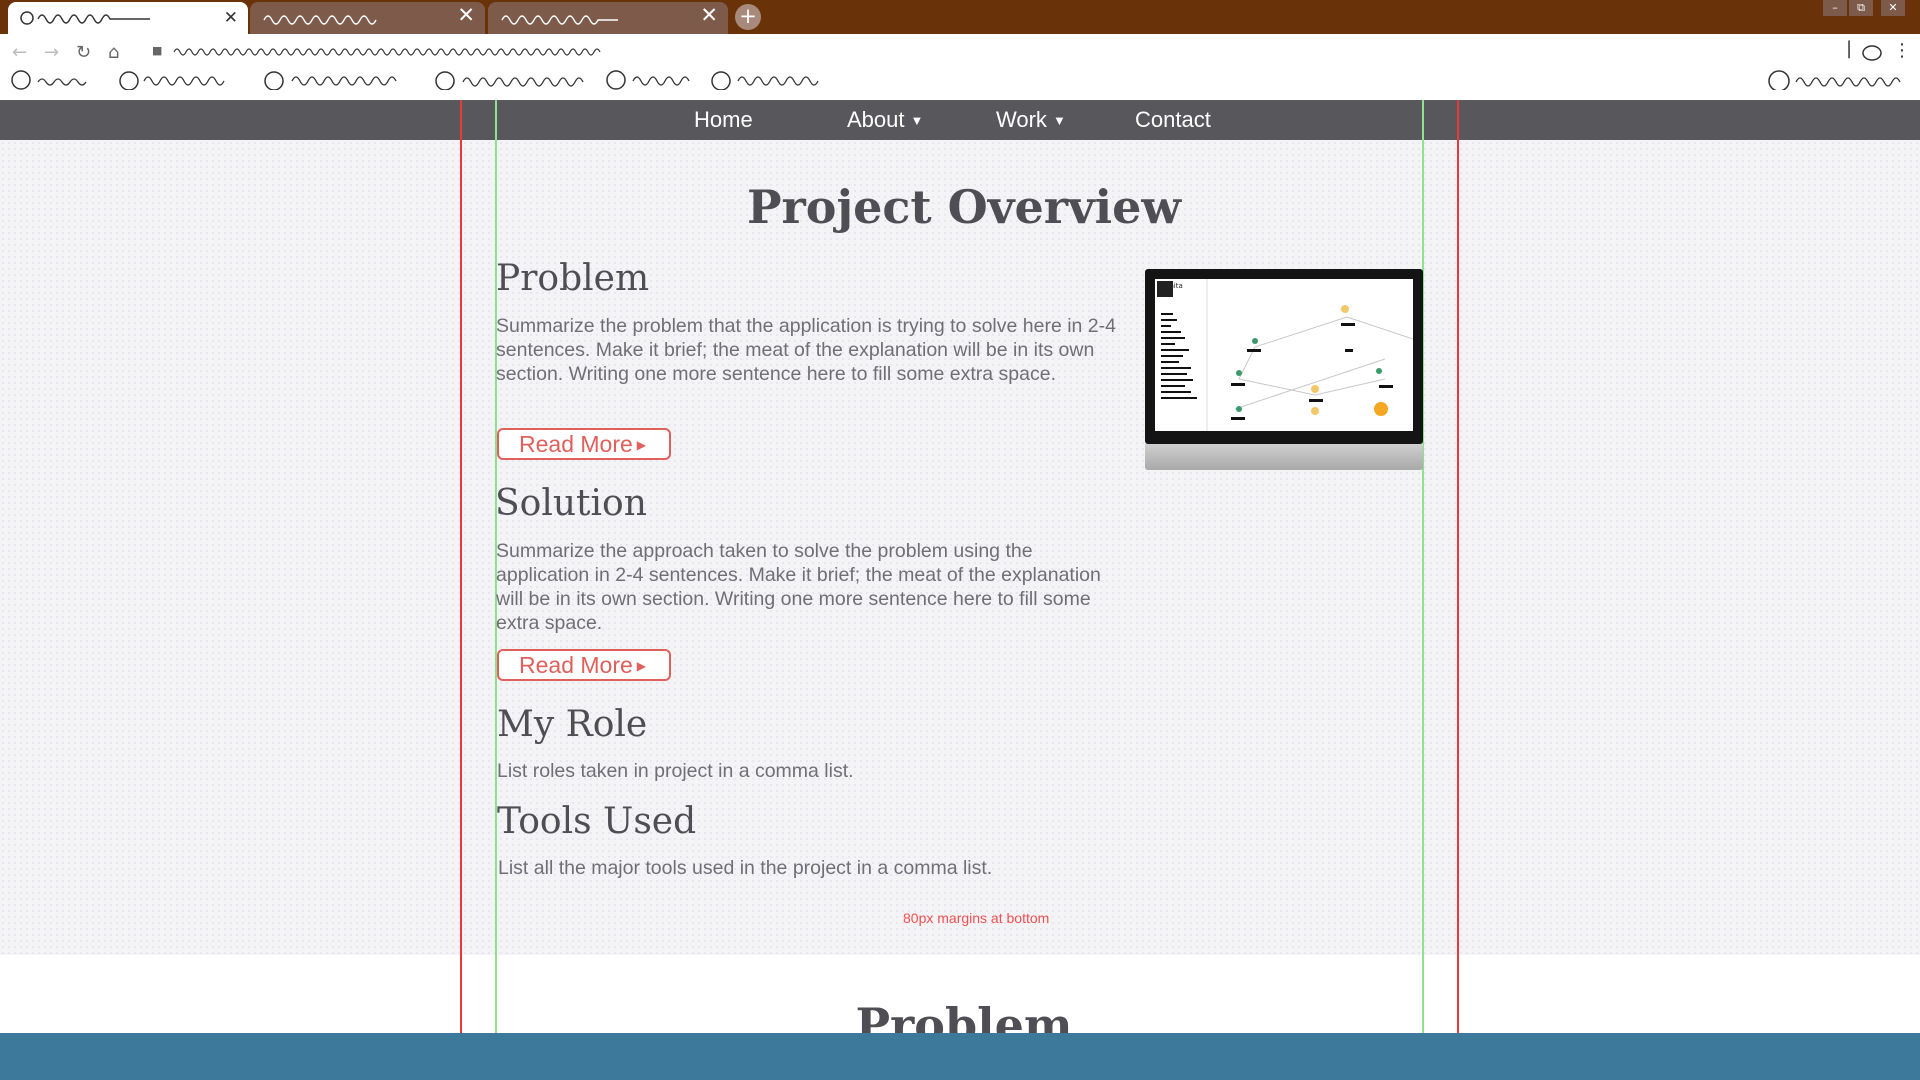 This screenshot has height=1080, width=1920. Describe the element at coordinates (1838, 80) in the screenshot. I see `bookmark-item-other` at that location.